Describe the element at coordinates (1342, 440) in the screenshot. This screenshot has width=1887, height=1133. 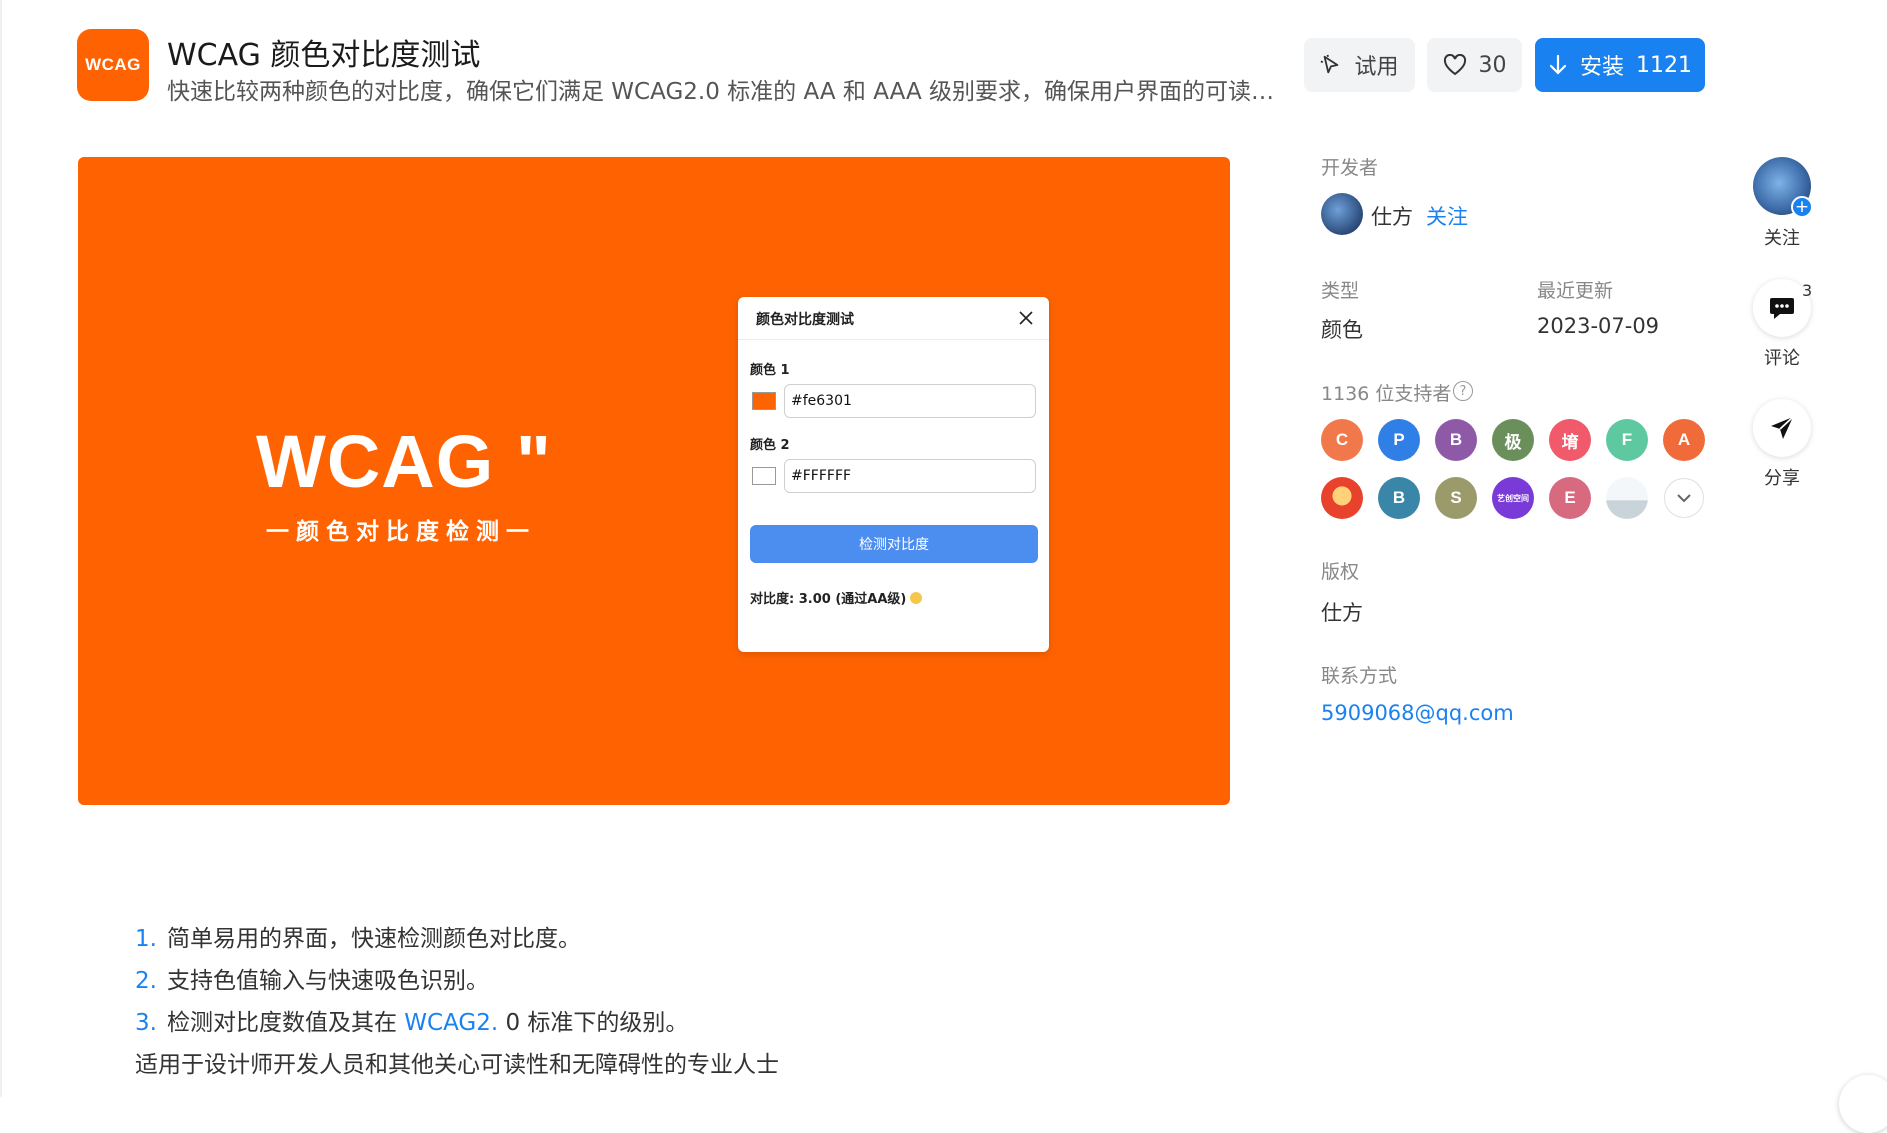
I see `supporter-avatar: C` at that location.